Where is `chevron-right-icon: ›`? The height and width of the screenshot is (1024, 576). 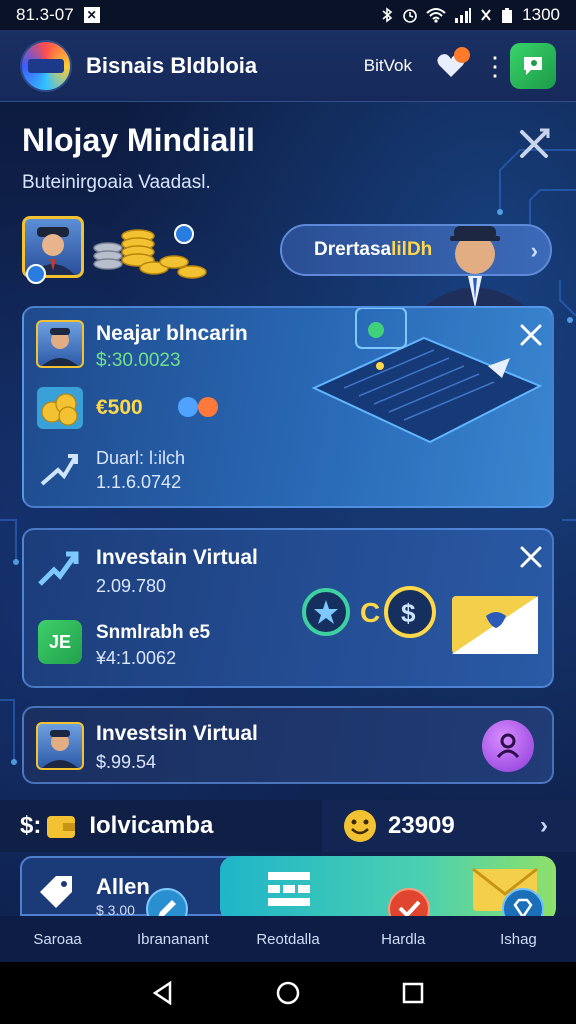 chevron-right-icon: › is located at coordinates (544, 825).